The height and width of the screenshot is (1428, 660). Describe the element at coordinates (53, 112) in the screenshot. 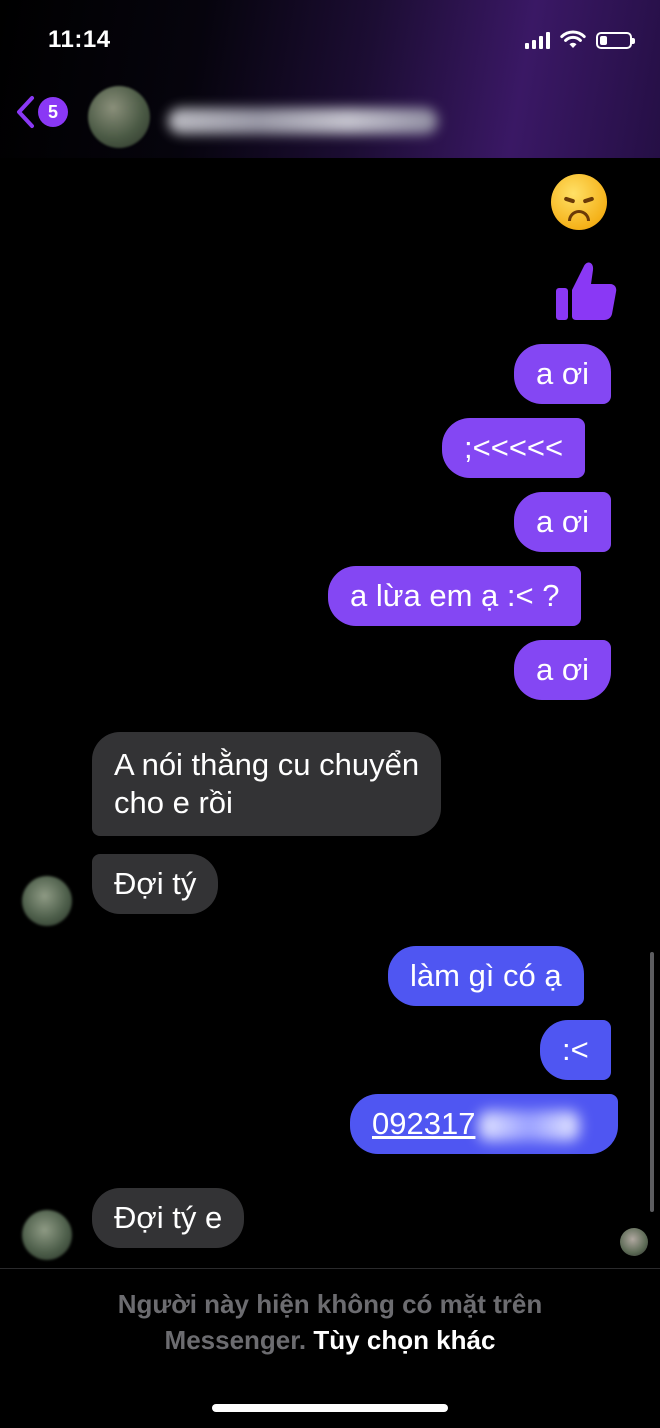

I see `unread-count-badge: 5` at that location.